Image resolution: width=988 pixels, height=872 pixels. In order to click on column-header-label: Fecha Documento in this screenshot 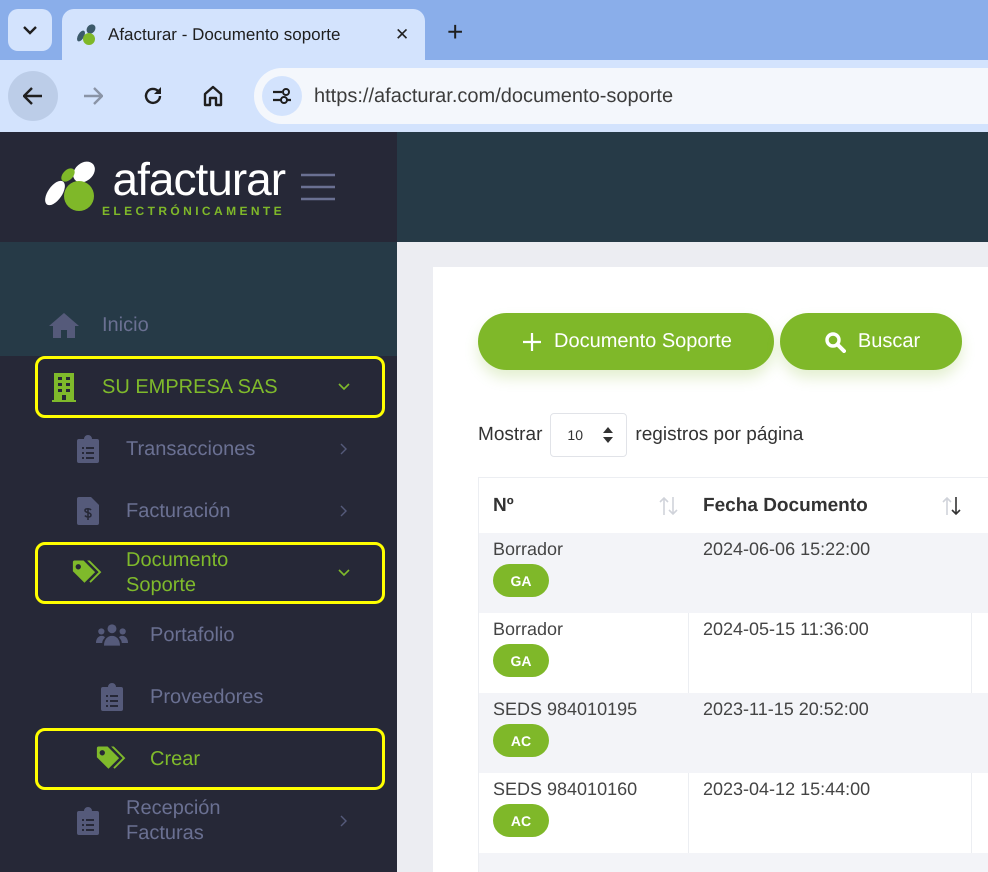, I will do `click(785, 505)`.